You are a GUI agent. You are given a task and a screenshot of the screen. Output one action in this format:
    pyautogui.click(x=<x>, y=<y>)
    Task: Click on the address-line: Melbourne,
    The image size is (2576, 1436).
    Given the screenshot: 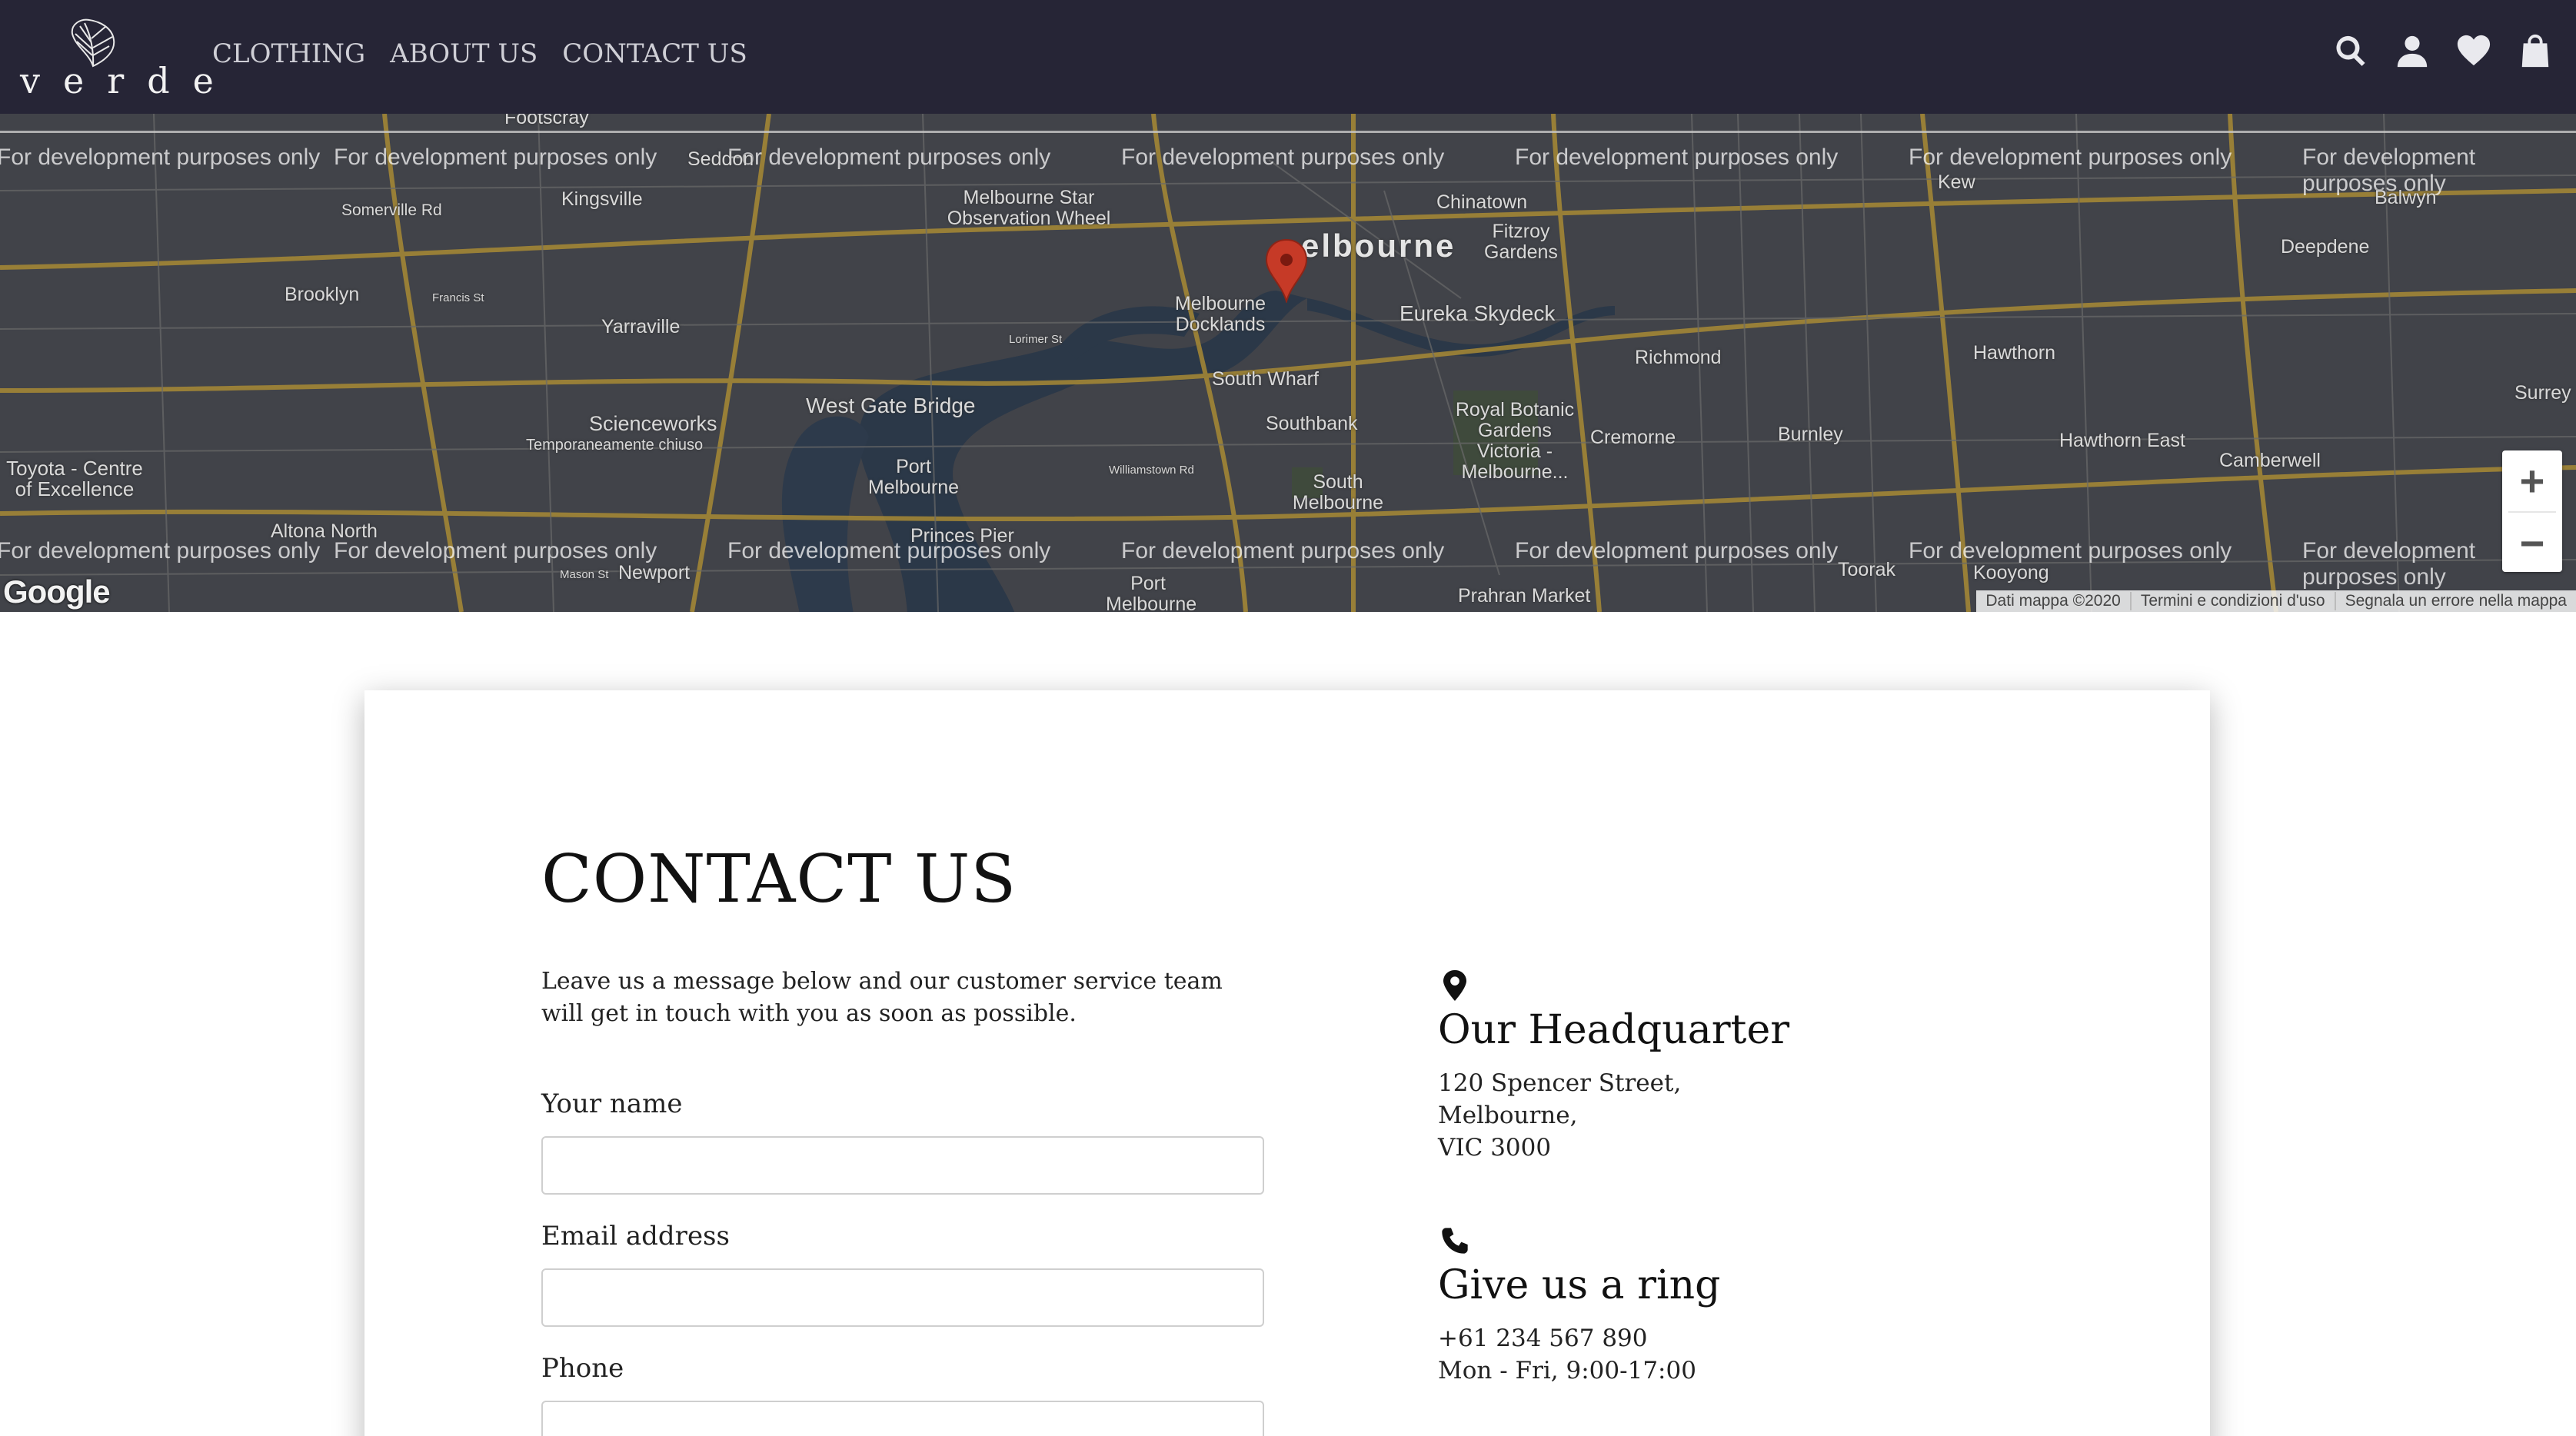 What is the action you would take?
    pyautogui.click(x=1508, y=1115)
    